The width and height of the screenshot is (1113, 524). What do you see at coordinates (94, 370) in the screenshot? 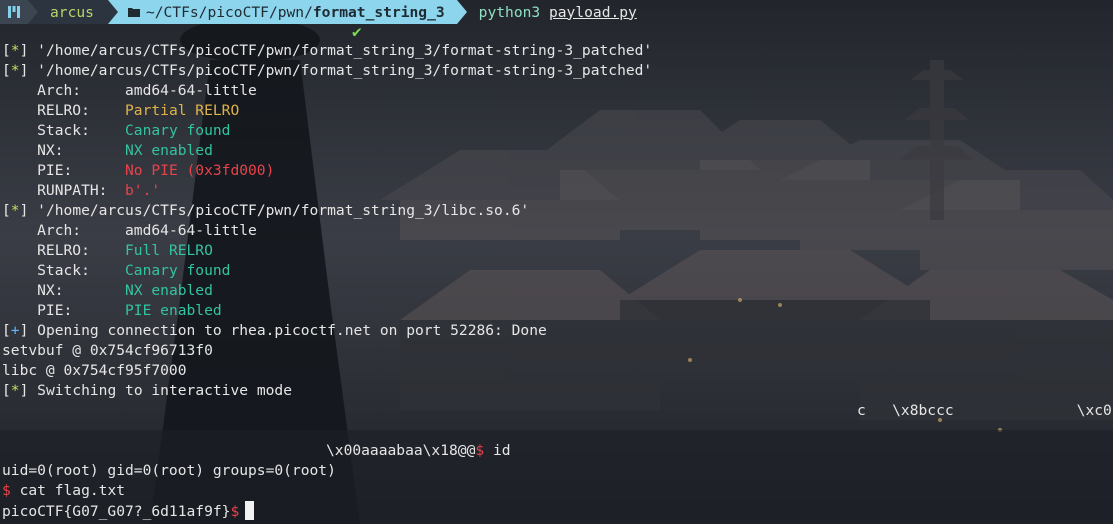
I see `output-line: libc @ 0x754cf95f7000` at bounding box center [94, 370].